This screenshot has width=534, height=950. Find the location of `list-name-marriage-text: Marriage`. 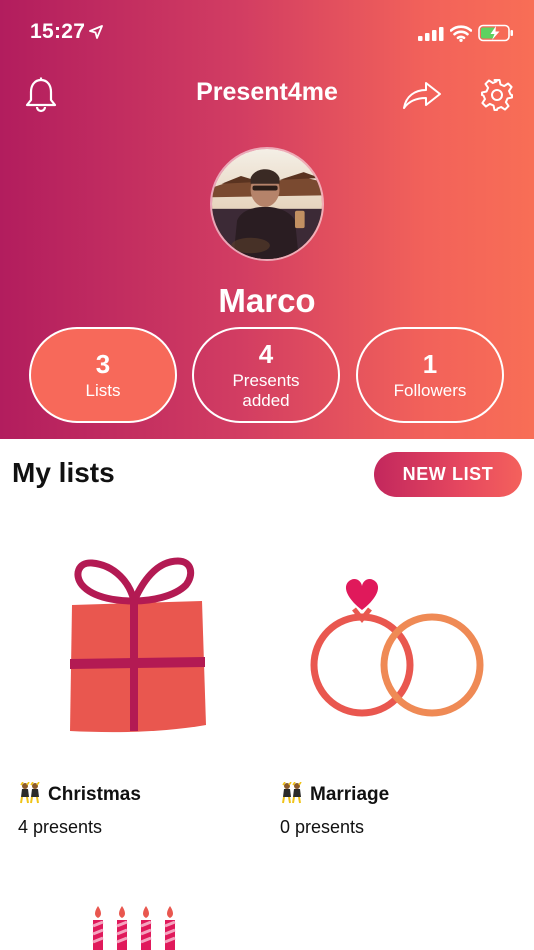

list-name-marriage-text: Marriage is located at coordinates (350, 794).